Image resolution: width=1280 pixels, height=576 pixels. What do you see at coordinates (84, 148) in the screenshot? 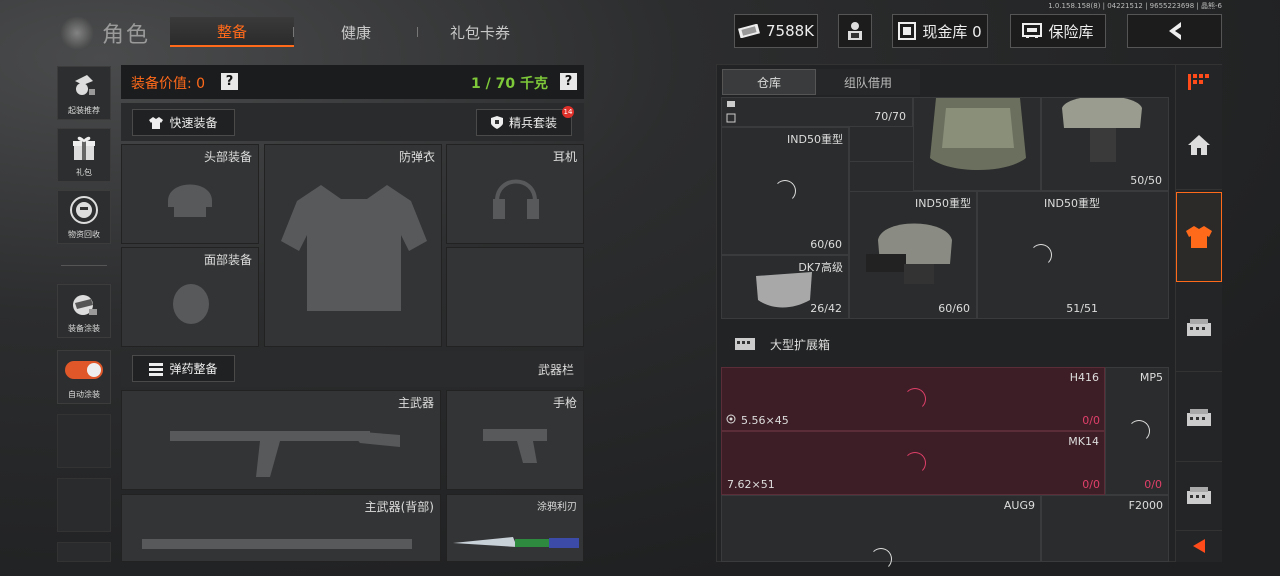
I see `gift-icon` at bounding box center [84, 148].